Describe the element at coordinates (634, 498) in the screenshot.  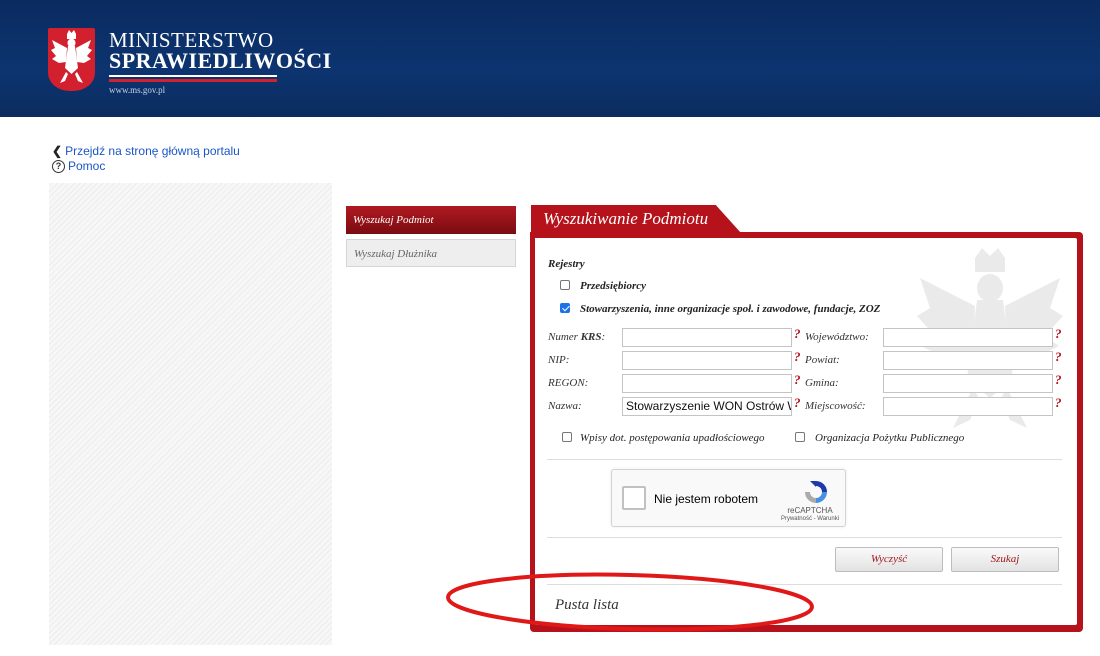
I see `recaptcha-checkbox` at that location.